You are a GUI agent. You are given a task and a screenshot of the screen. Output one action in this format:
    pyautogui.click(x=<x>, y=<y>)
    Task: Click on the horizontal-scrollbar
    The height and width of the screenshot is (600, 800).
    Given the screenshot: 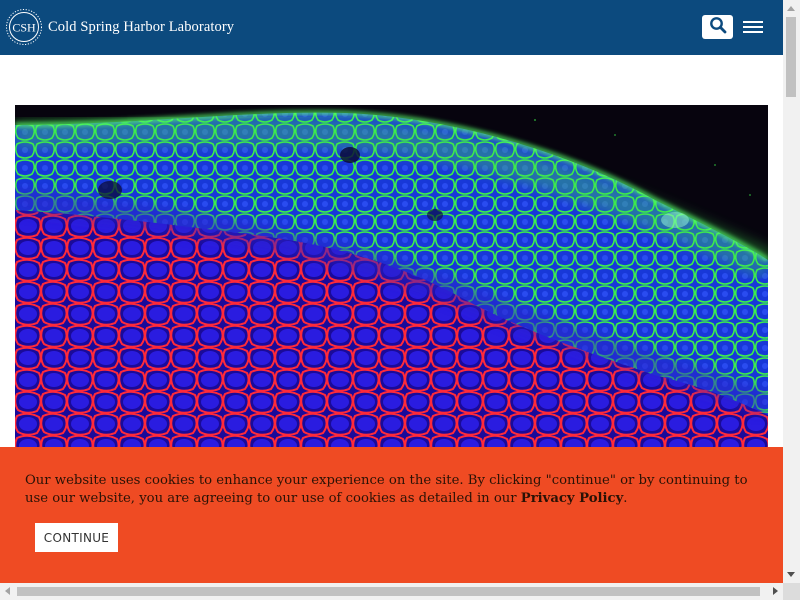 What is the action you would take?
    pyautogui.click(x=391, y=591)
    